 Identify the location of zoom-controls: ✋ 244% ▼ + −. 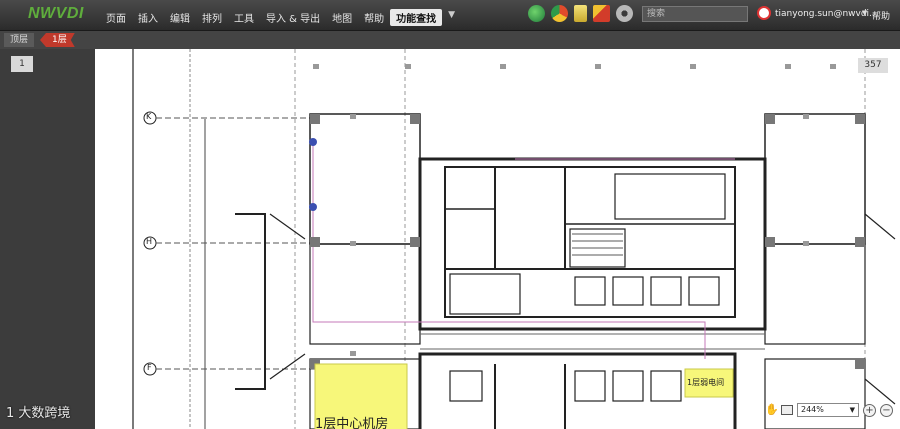
(832, 410).